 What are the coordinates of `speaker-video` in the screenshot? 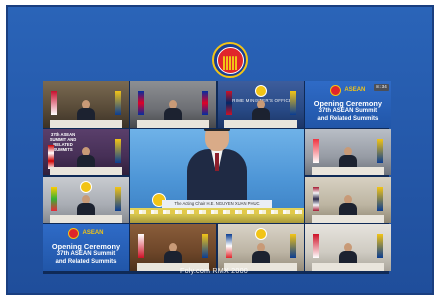 It's located at (216, 165).